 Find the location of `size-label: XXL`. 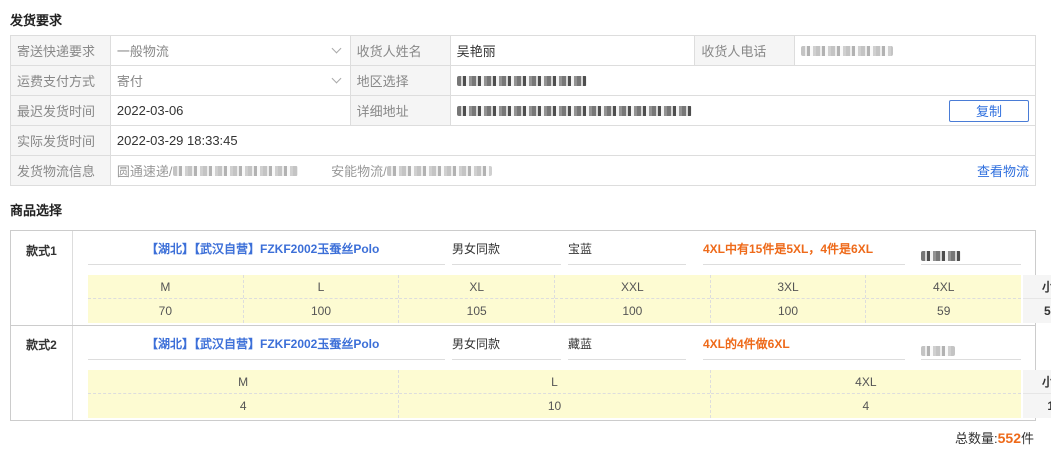

size-label: XXL is located at coordinates (632, 287).